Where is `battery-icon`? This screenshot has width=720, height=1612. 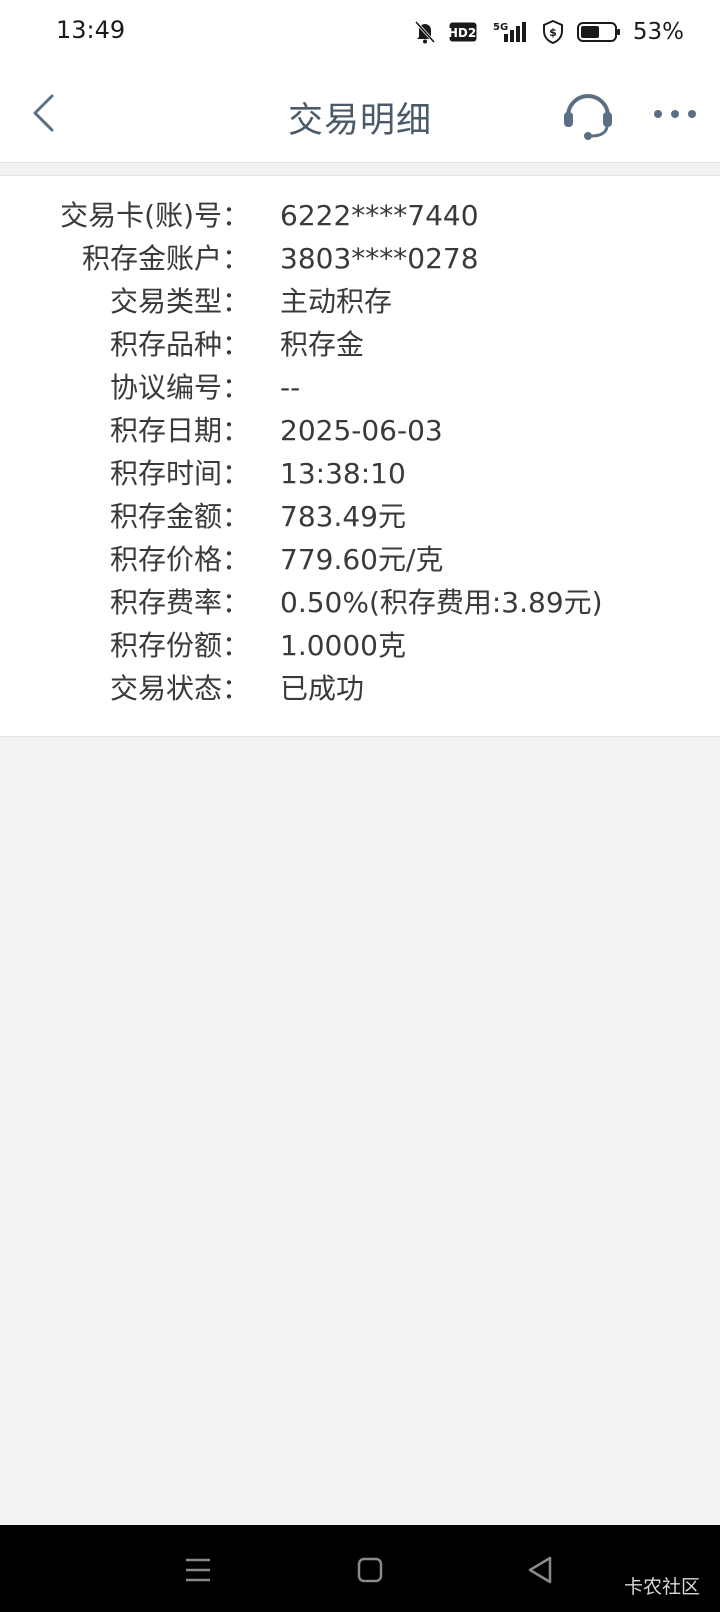
battery-icon is located at coordinates (598, 32).